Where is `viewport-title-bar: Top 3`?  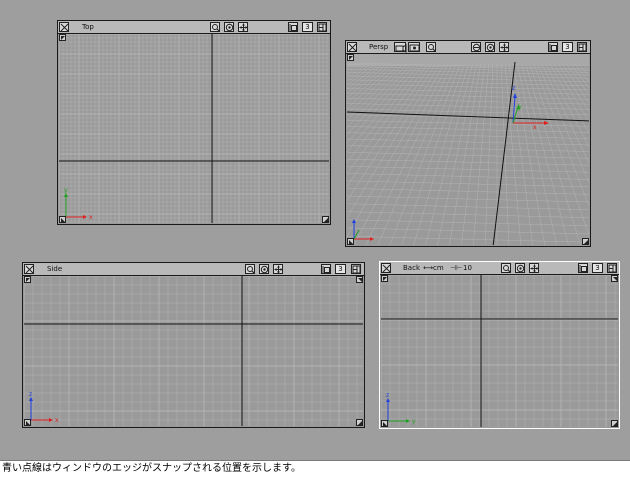 viewport-title-bar: Top 3 is located at coordinates (194, 27).